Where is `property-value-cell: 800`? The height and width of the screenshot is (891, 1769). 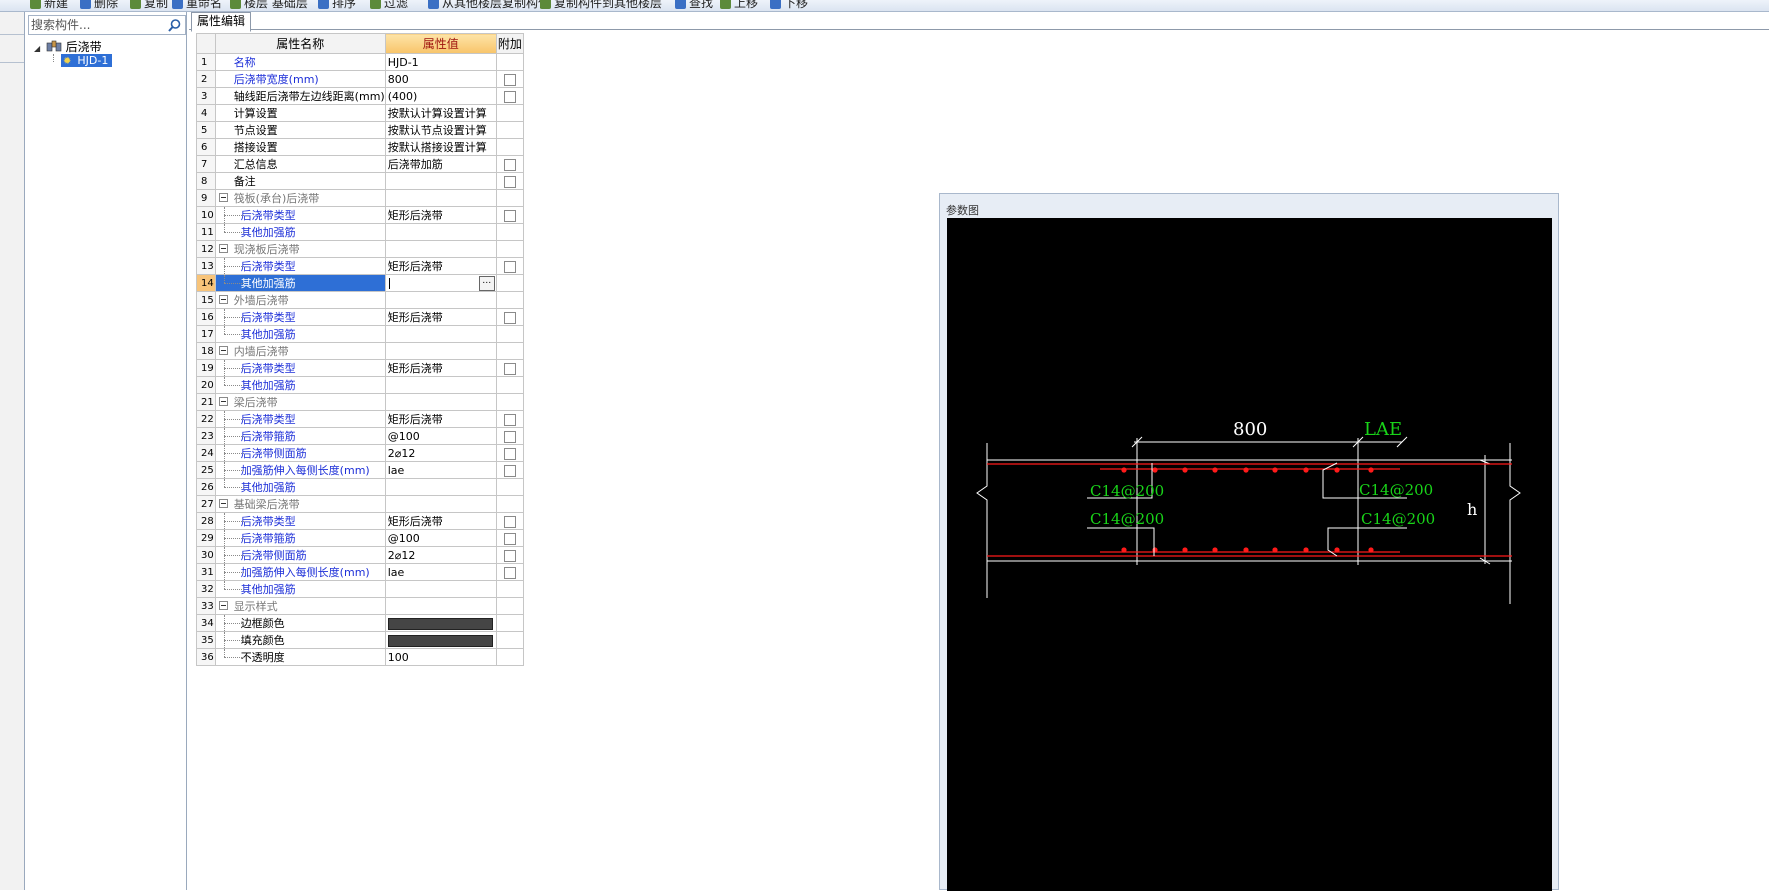 property-value-cell: 800 is located at coordinates (440, 79).